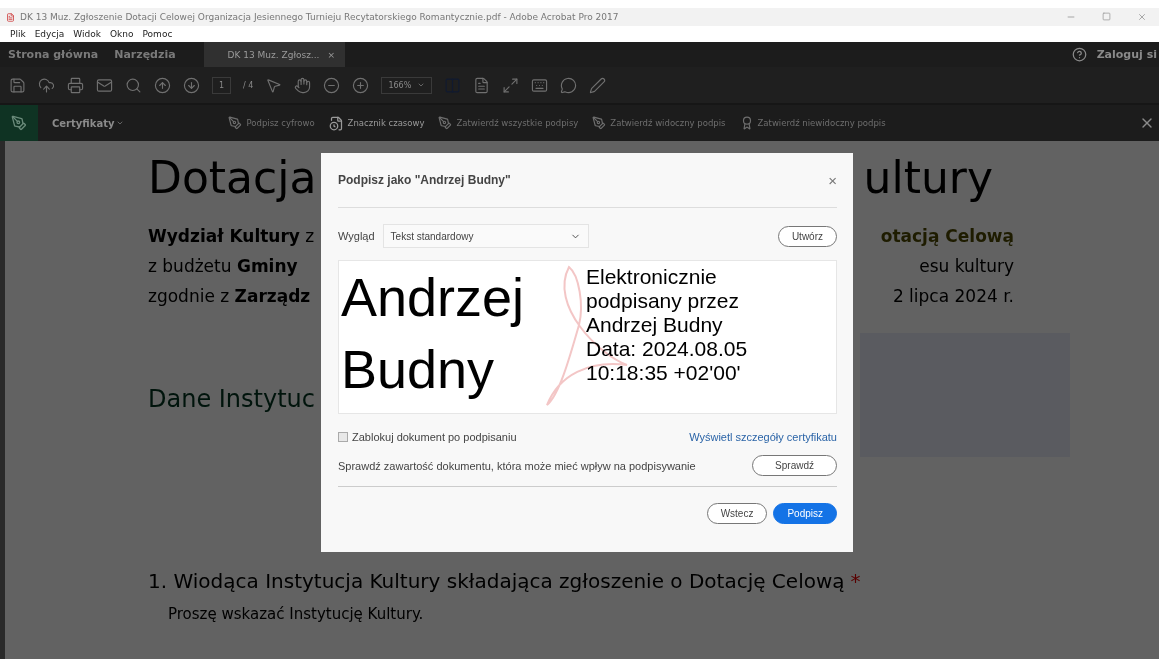 Image resolution: width=1159 pixels, height=659 pixels. What do you see at coordinates (569, 85) in the screenshot?
I see `comment-icon` at bounding box center [569, 85].